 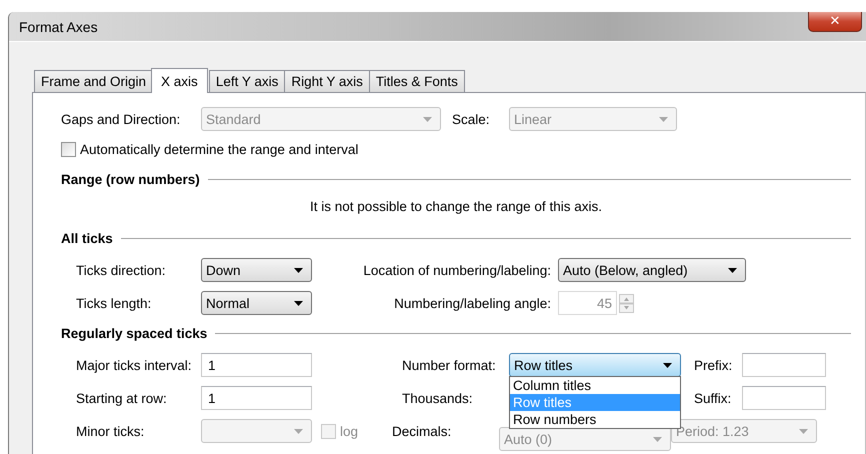 What do you see at coordinates (449, 365) in the screenshot?
I see `field-label: Number format:` at bounding box center [449, 365].